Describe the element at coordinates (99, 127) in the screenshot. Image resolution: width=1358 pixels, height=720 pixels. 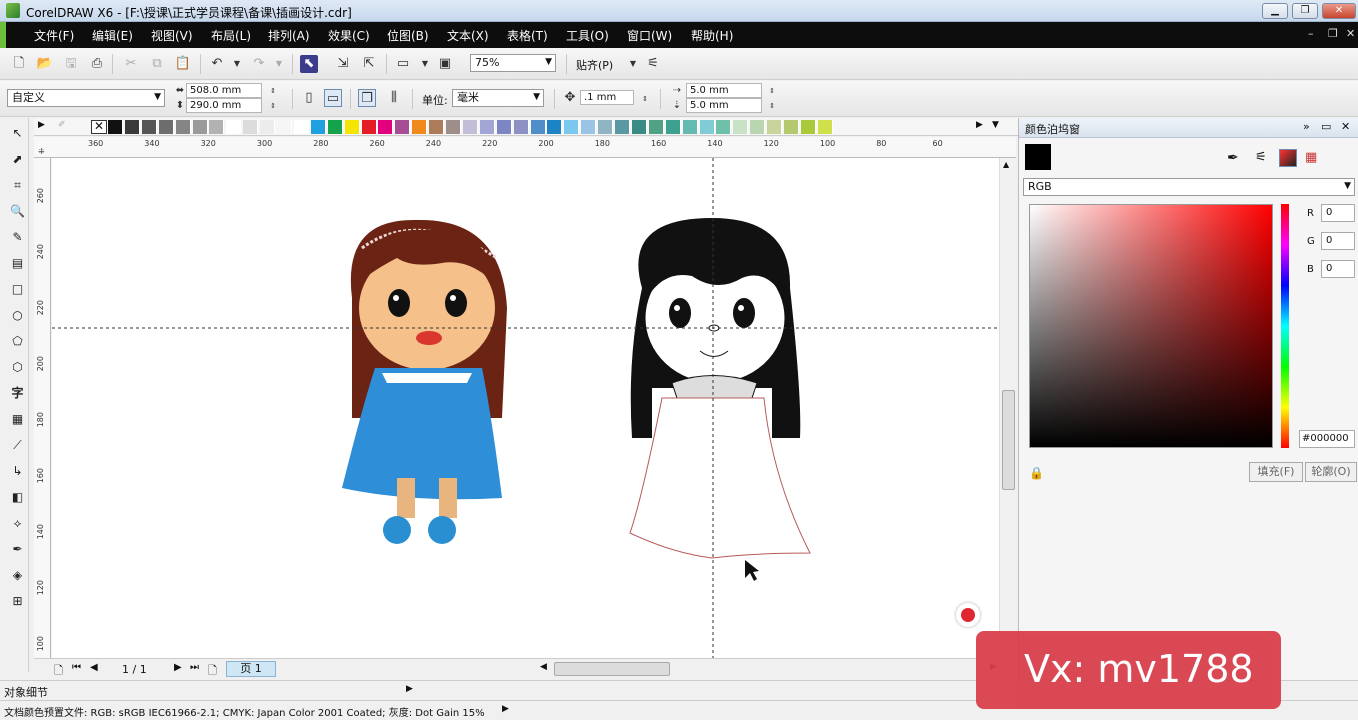
I see `no-color-swatch: ✕` at that location.